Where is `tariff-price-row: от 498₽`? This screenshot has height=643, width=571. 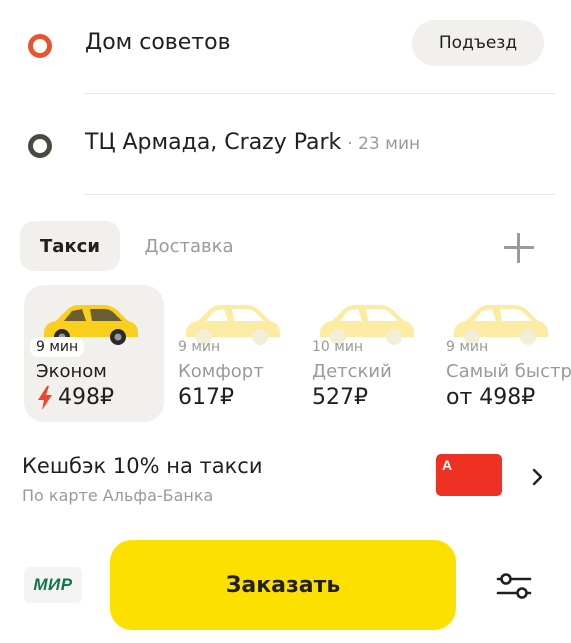 tariff-price-row: от 498₽ is located at coordinates (490, 397).